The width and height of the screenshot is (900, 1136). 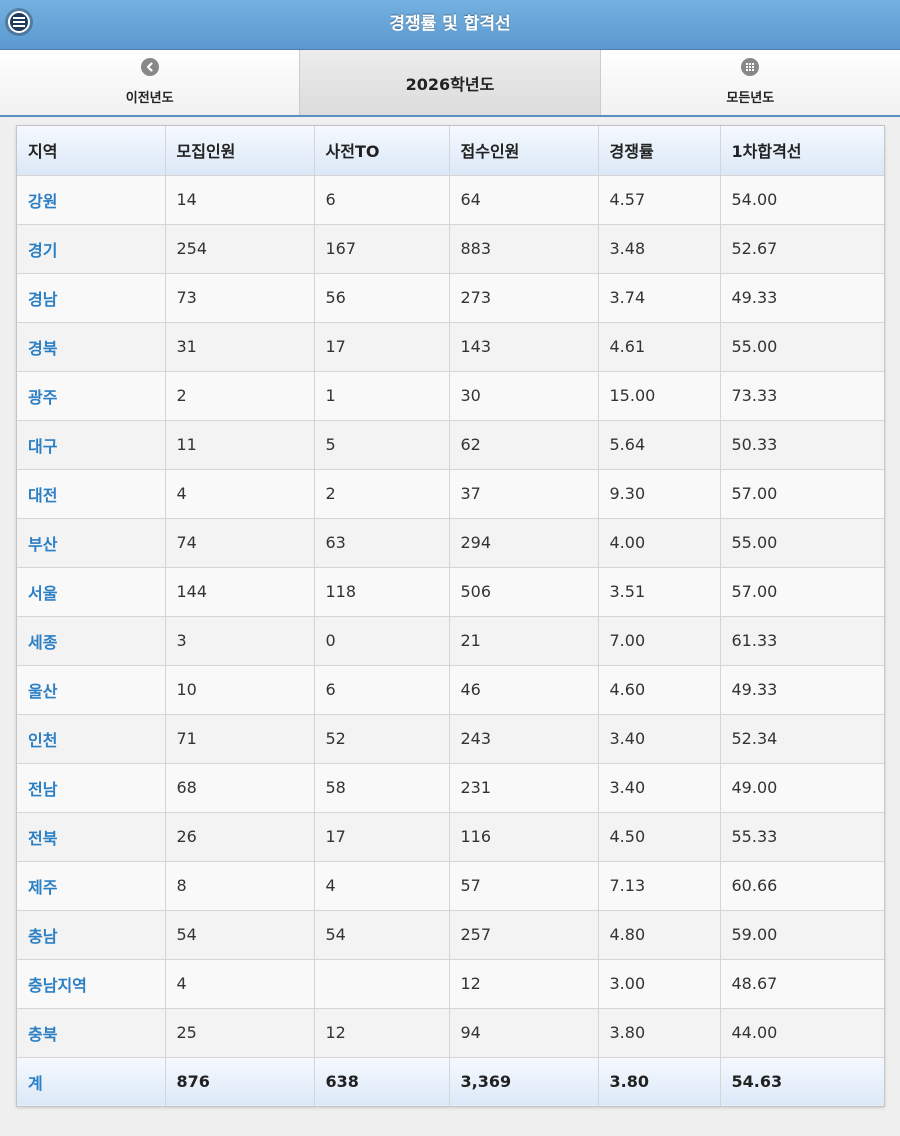 What do you see at coordinates (382, 396) in the screenshot?
I see `table-cell: 1` at bounding box center [382, 396].